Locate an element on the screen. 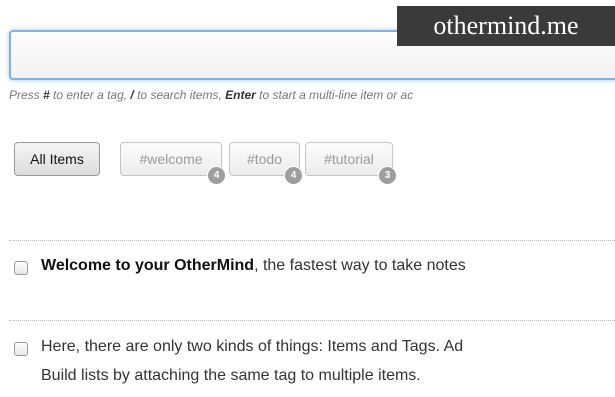 This screenshot has width=615, height=397. all-items-button: All Items is located at coordinates (57, 159).